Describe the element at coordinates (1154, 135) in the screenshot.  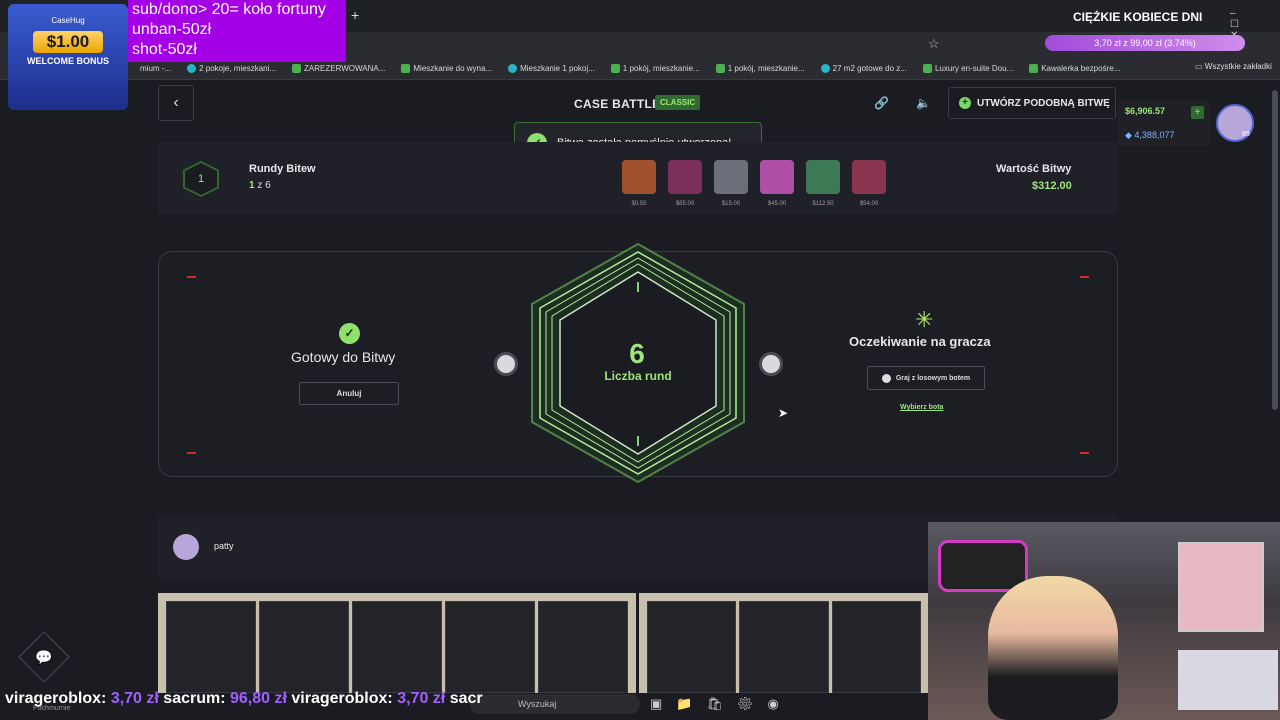
I see `balance-coins-value: 4,388,077` at that location.